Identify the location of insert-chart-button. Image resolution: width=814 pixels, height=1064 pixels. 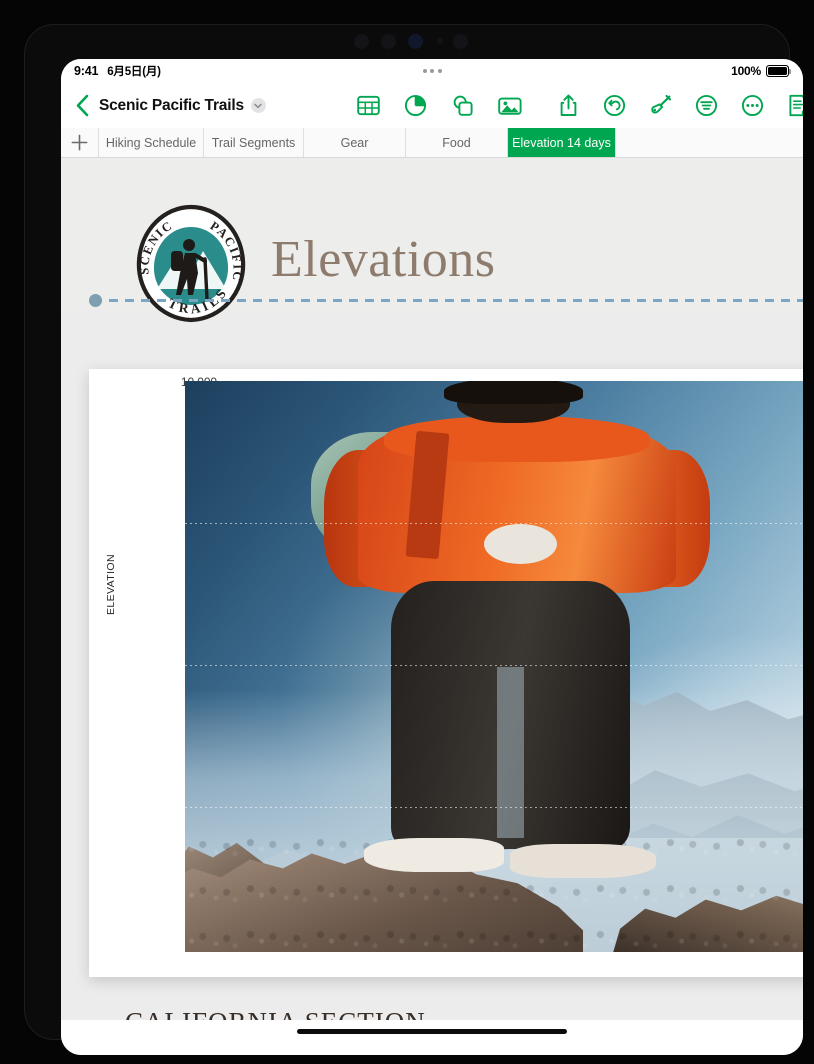
(415, 105).